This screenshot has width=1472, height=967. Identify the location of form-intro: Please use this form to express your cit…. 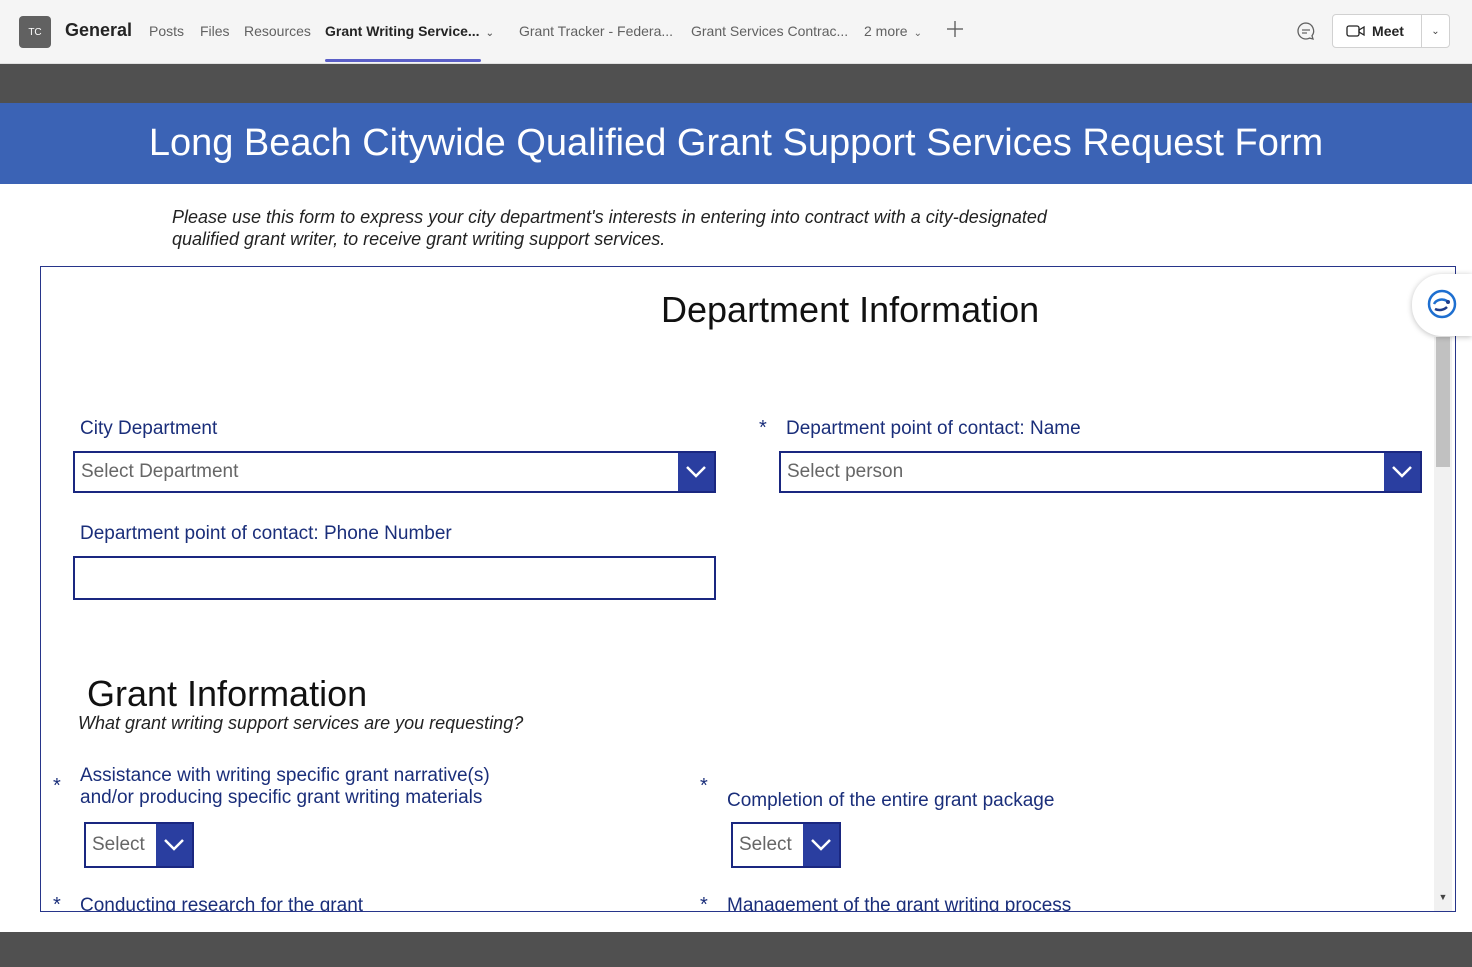
(642, 228).